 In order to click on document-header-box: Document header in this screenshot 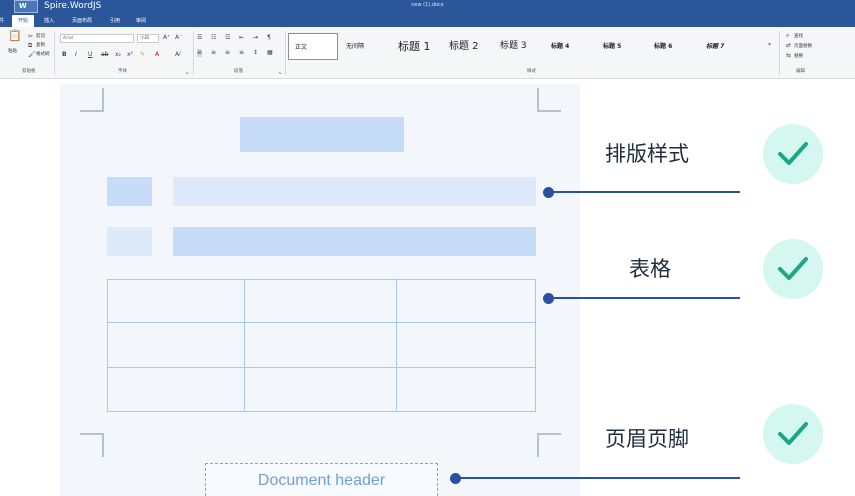, I will do `click(321, 479)`.